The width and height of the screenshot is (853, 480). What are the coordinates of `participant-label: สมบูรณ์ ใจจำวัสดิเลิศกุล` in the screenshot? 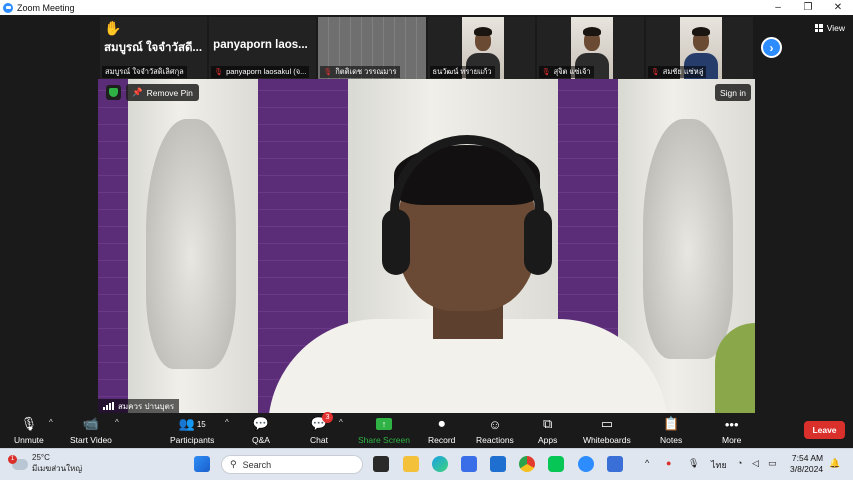 It's located at (144, 72).